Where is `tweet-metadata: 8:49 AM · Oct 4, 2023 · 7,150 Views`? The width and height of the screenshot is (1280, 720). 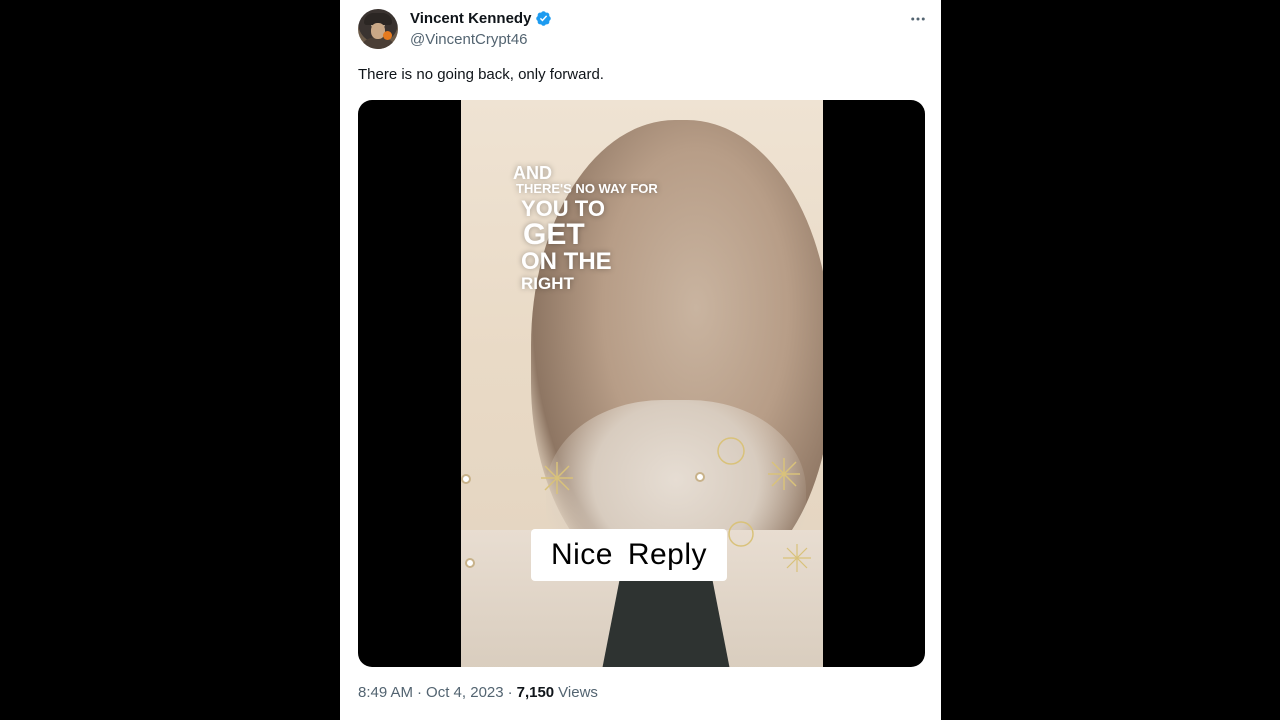 tweet-metadata: 8:49 AM · Oct 4, 2023 · 7,150 Views is located at coordinates (478, 692).